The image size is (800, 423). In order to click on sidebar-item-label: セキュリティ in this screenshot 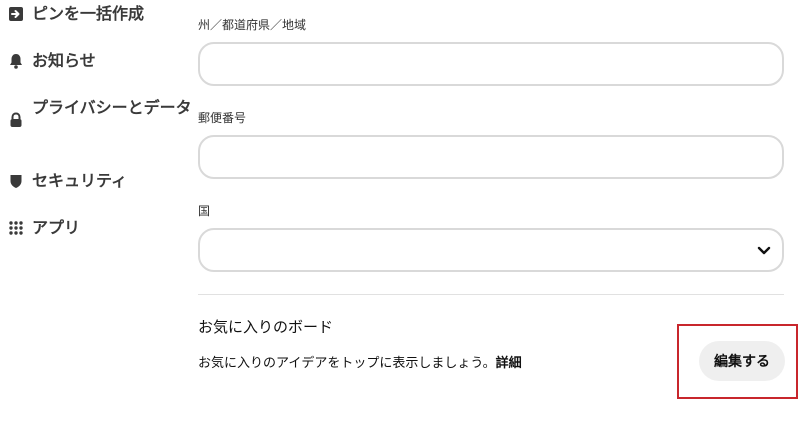, I will do `click(80, 180)`.